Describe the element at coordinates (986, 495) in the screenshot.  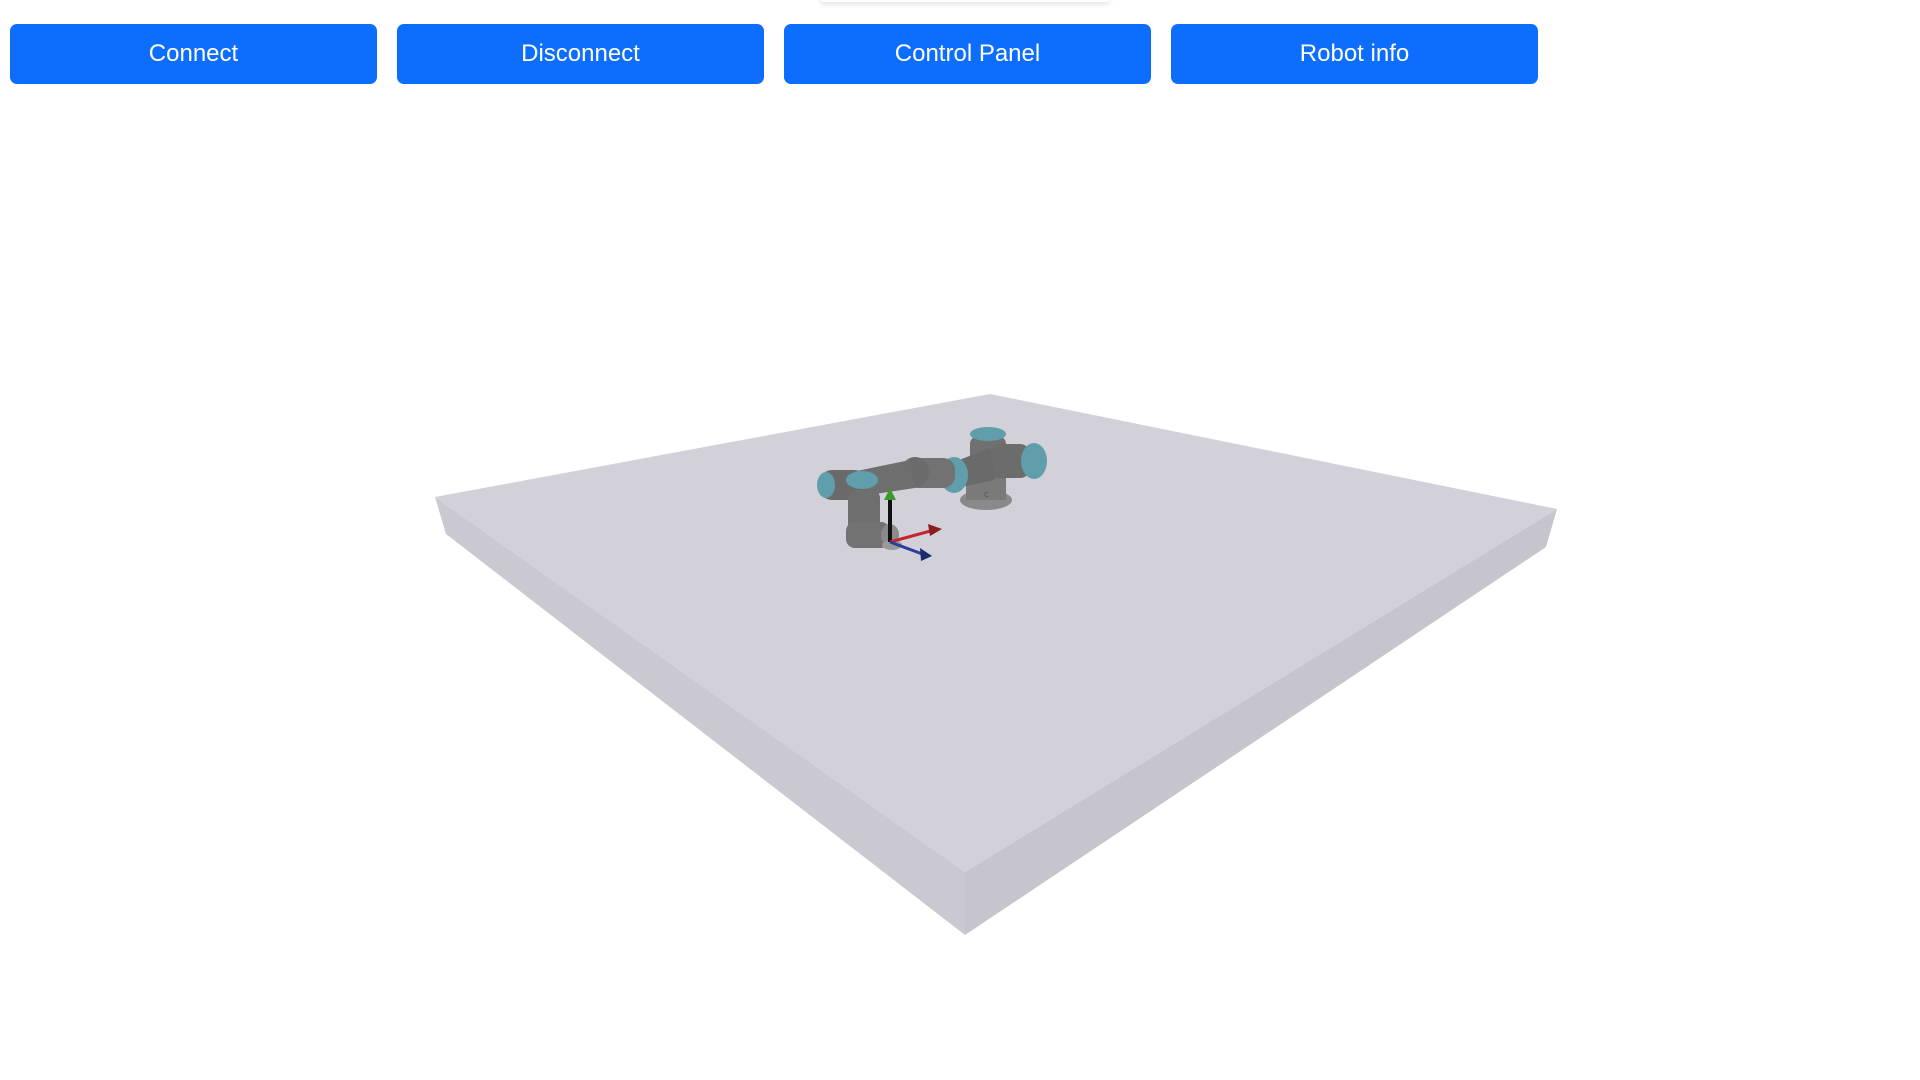
I see `svg-text: c` at that location.